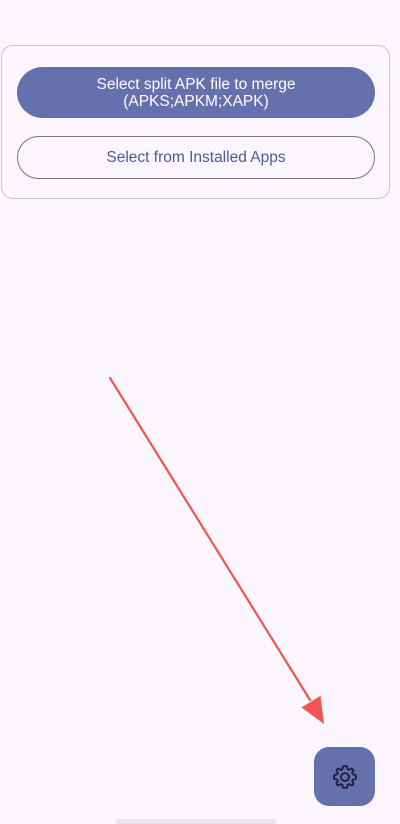 The height and width of the screenshot is (824, 400). Describe the element at coordinates (196, 84) in the screenshot. I see `select-split-apk-label-line1: Select split APK file to merge` at that location.